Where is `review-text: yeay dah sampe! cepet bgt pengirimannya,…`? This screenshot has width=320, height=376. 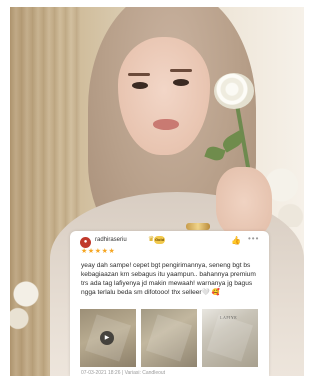
review-text: yeay dah sampe! cepet bgt pengirimannya,… is located at coordinates (170, 279).